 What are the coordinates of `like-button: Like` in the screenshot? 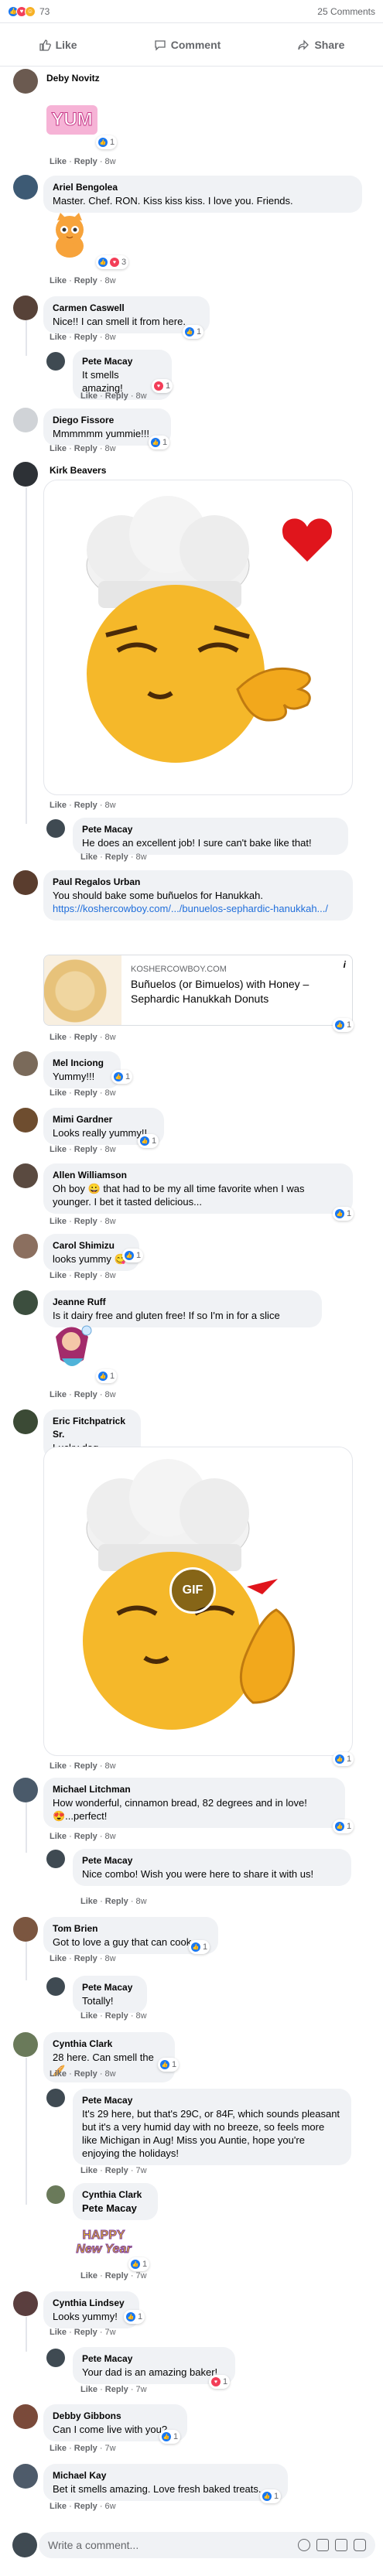 It's located at (58, 45).